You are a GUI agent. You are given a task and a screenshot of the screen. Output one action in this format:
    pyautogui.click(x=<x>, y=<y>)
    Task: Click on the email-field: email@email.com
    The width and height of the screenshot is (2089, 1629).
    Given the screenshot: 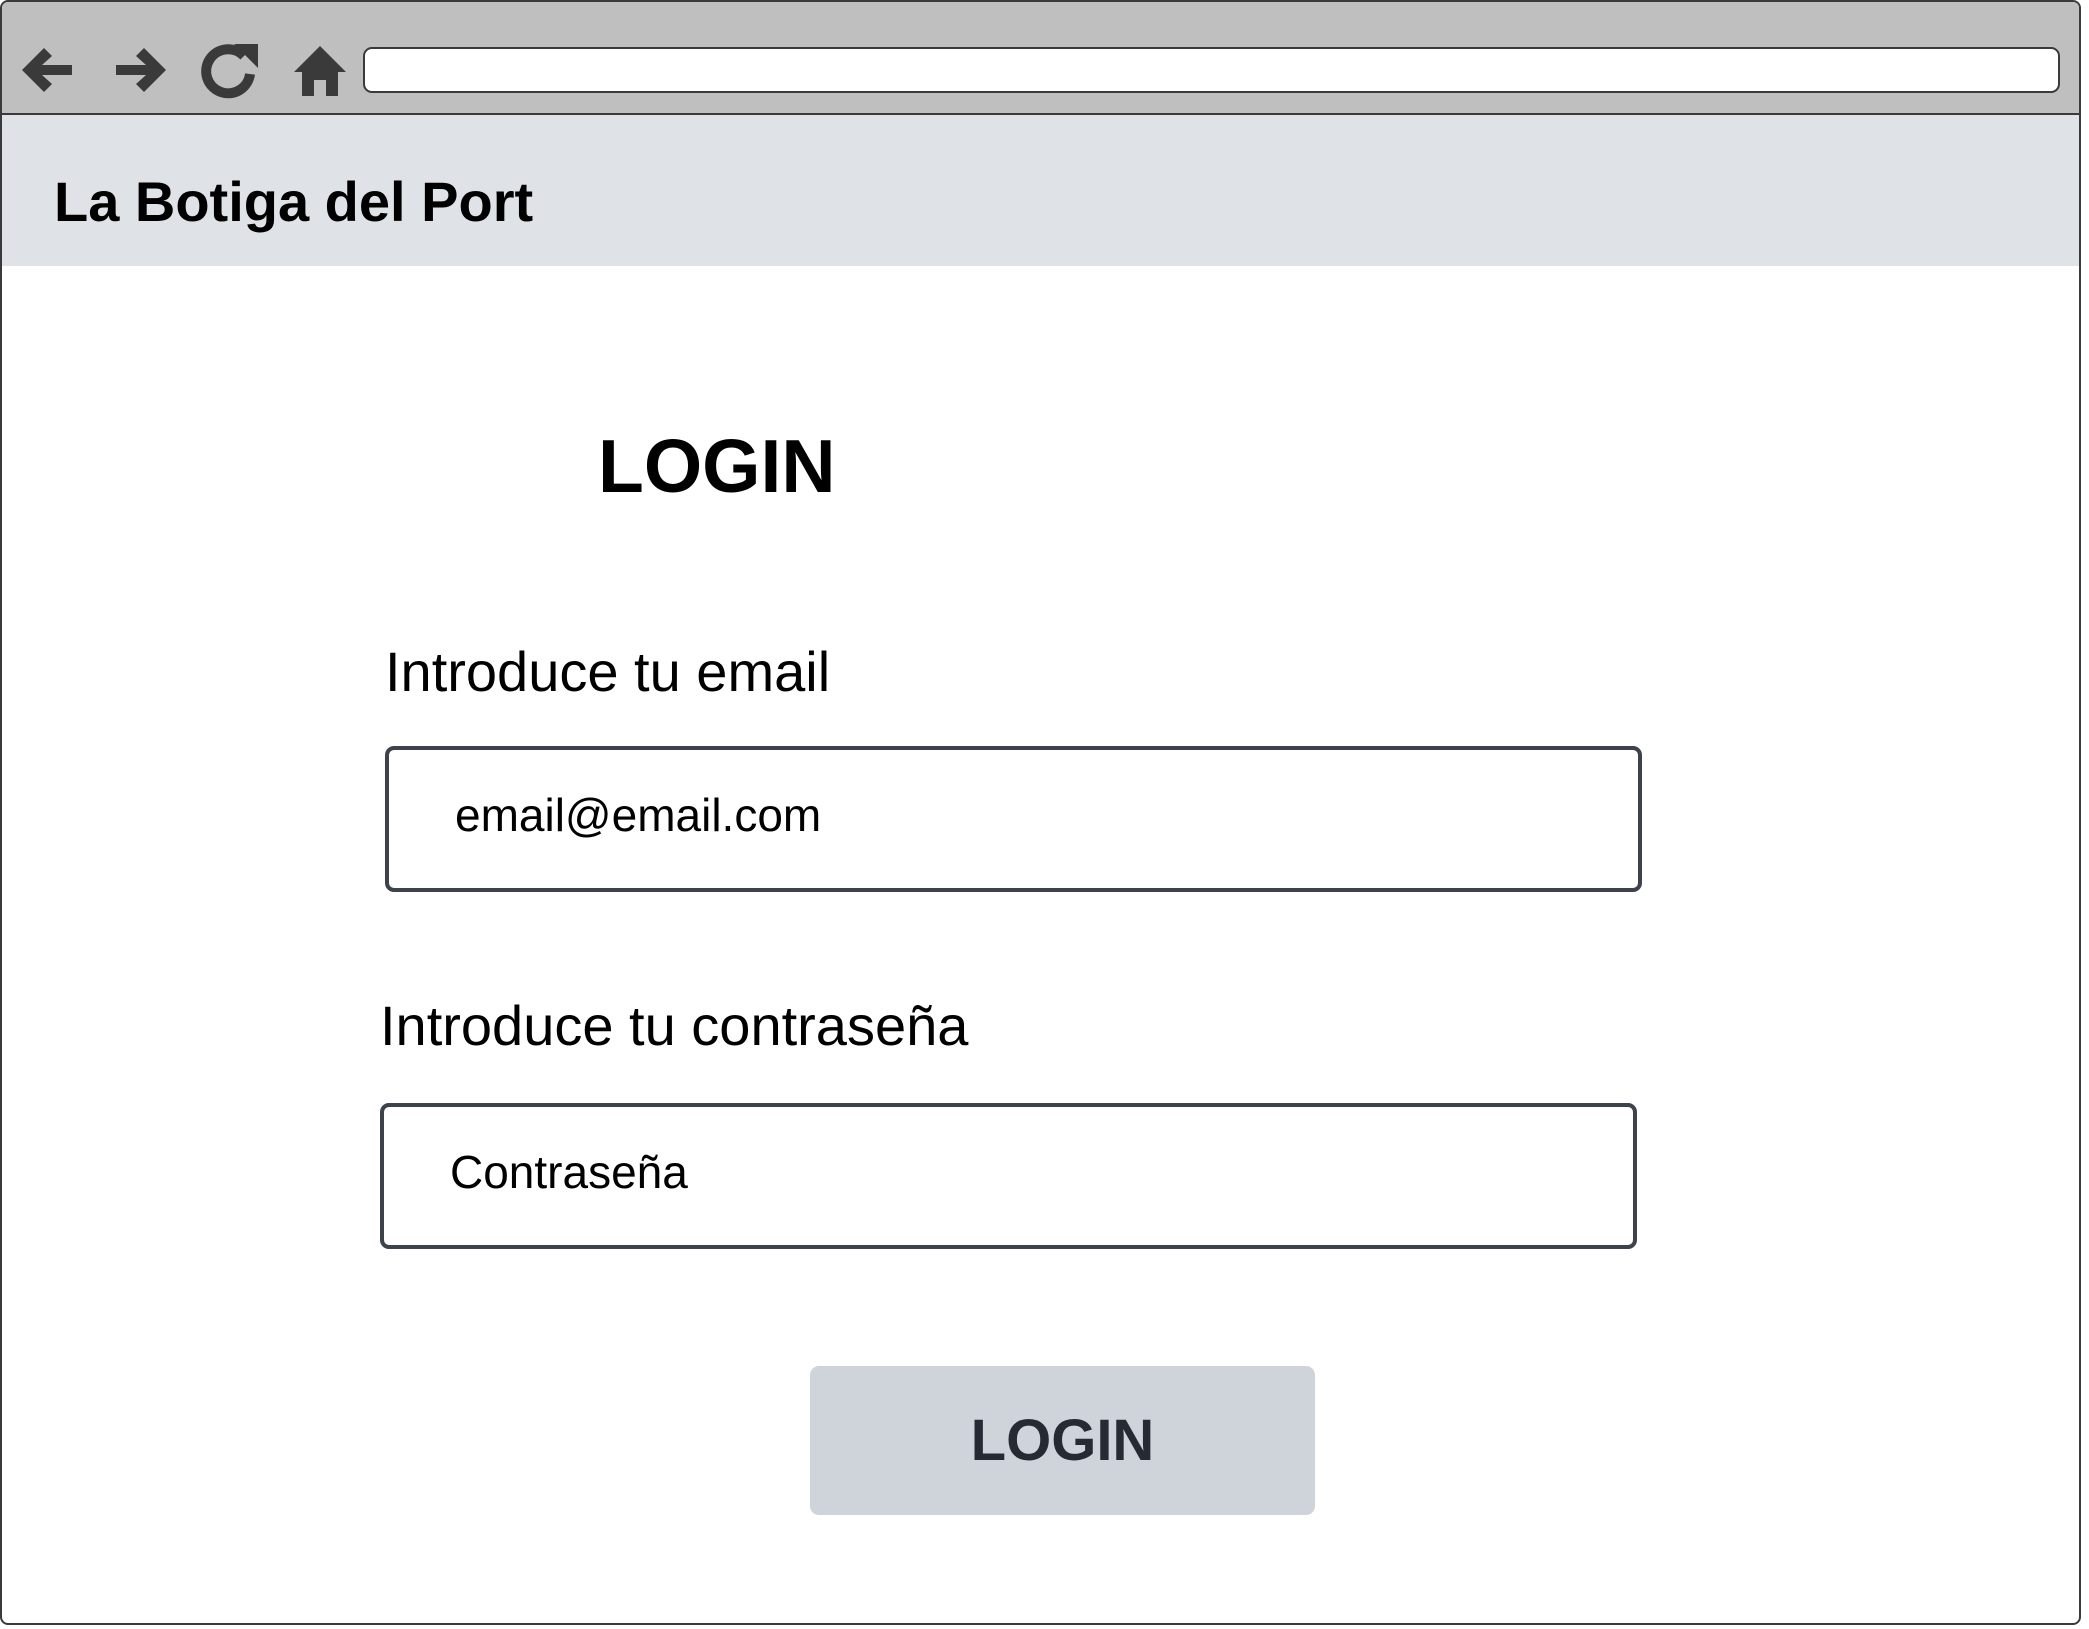 What is the action you would take?
    pyautogui.click(x=1013, y=819)
    